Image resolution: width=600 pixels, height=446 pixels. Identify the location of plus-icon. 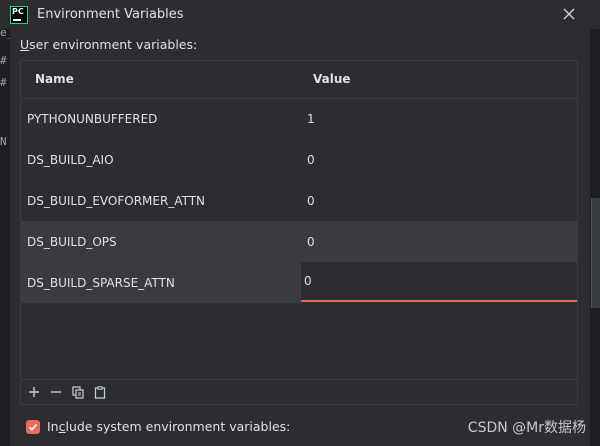
(34, 392).